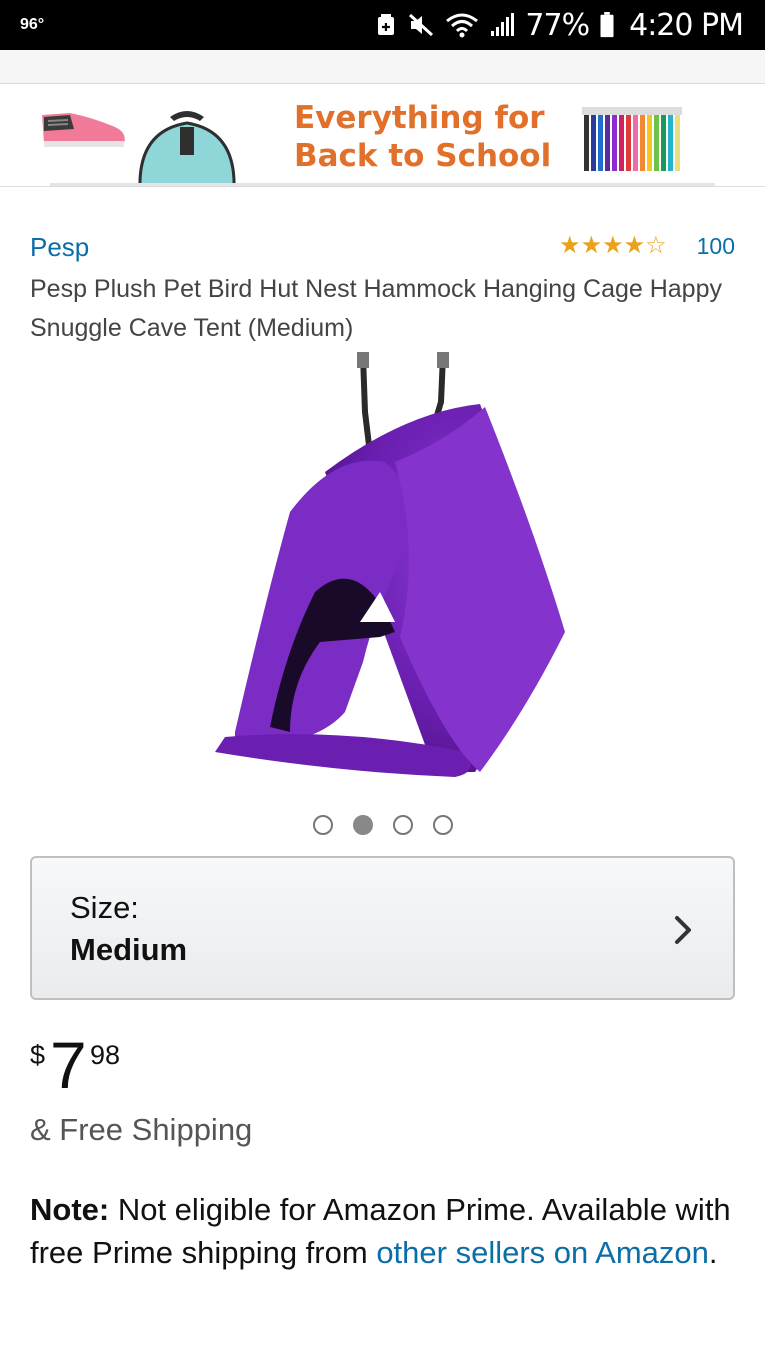  What do you see at coordinates (632, 139) in the screenshot?
I see `pens-image` at bounding box center [632, 139].